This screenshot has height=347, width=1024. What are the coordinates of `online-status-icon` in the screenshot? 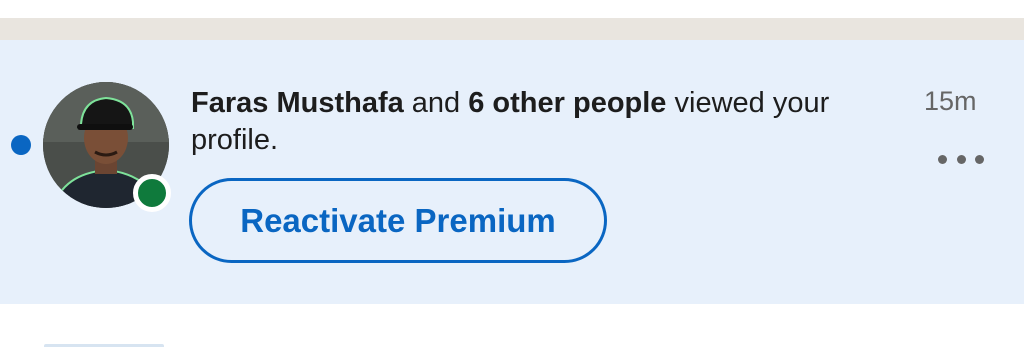 It's located at (152, 193).